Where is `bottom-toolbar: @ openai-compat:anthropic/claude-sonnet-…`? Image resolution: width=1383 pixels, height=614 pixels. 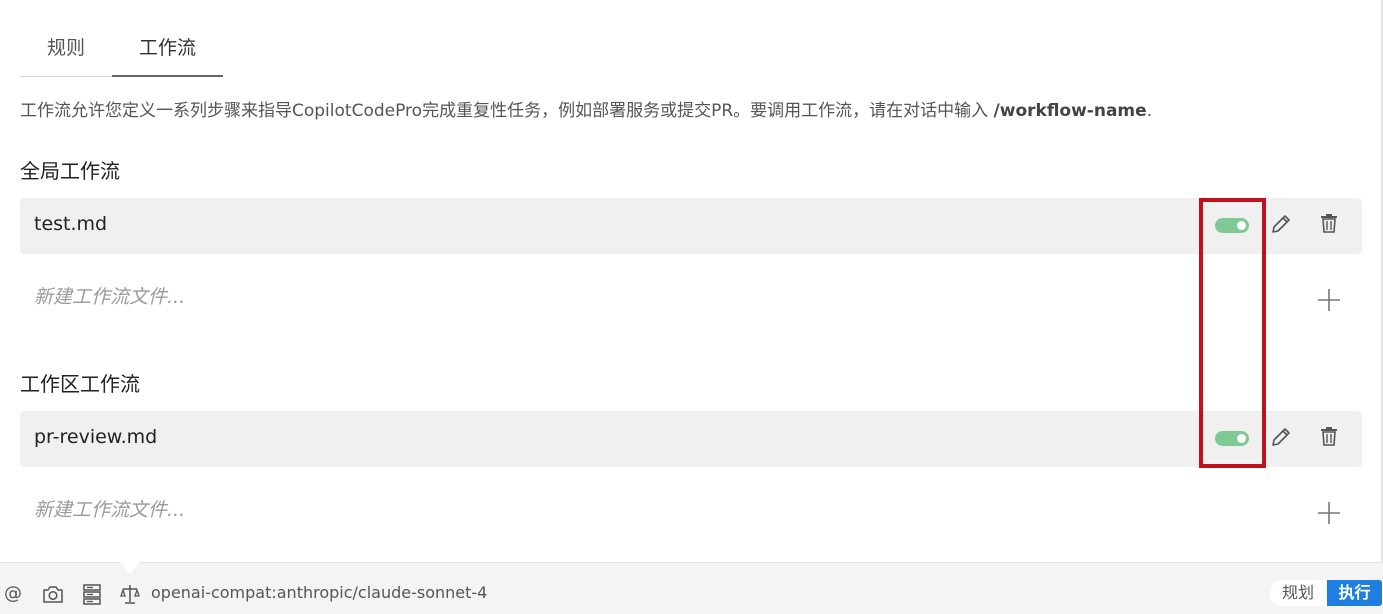
bottom-toolbar: @ openai-compat:anthropic/claude-sonnet-… is located at coordinates (691, 588).